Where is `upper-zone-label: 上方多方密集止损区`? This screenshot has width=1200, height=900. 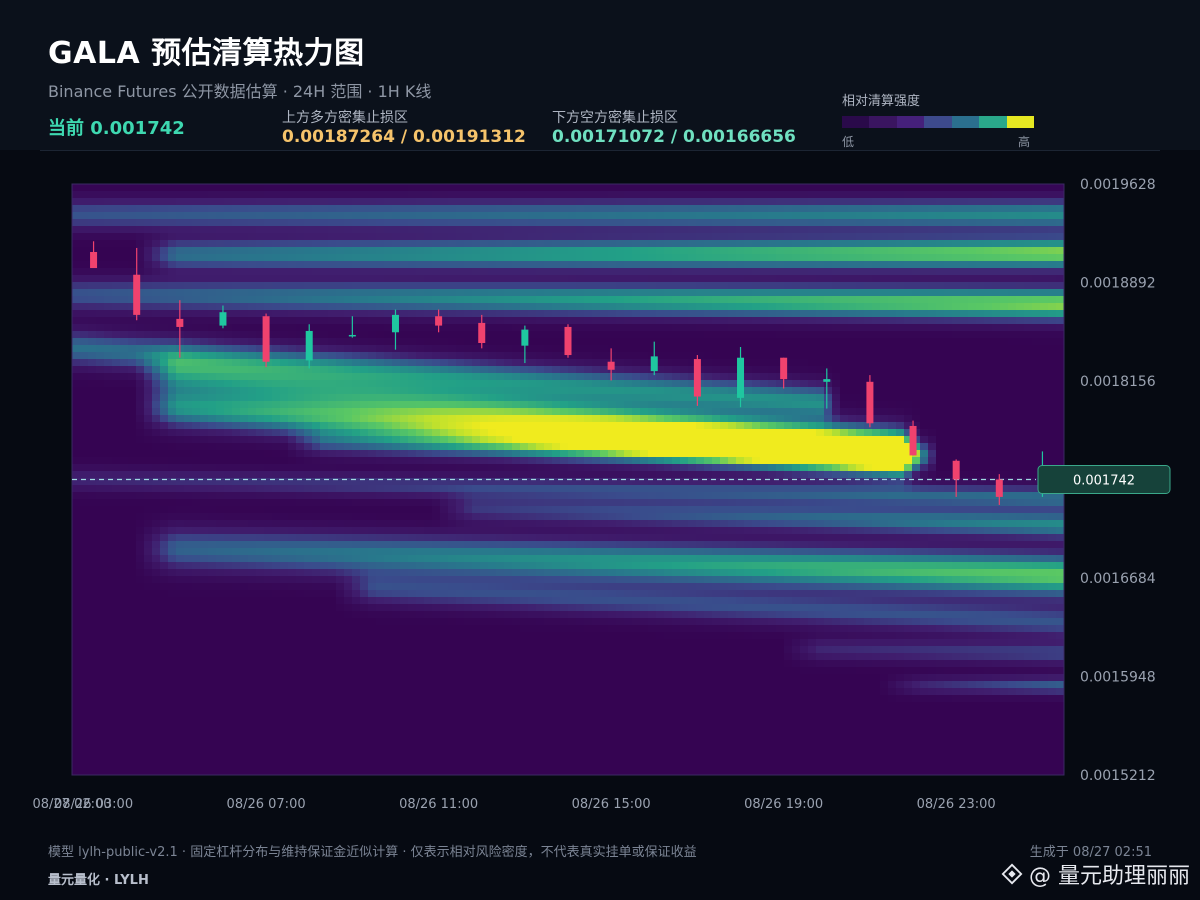 upper-zone-label: 上方多方密集止损区 is located at coordinates (345, 118).